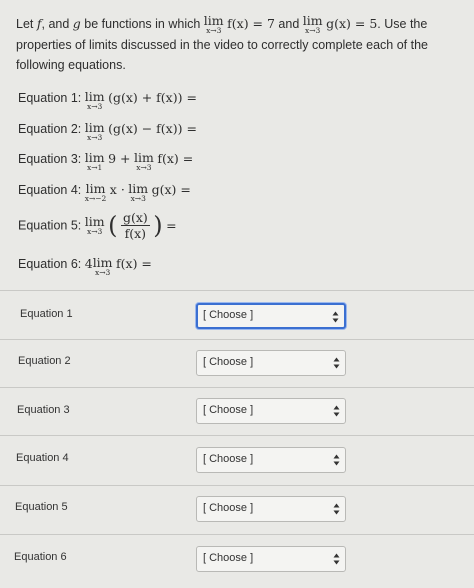 The image size is (474, 588). I want to click on row-label-equation-4: Equation 4, so click(42, 458).